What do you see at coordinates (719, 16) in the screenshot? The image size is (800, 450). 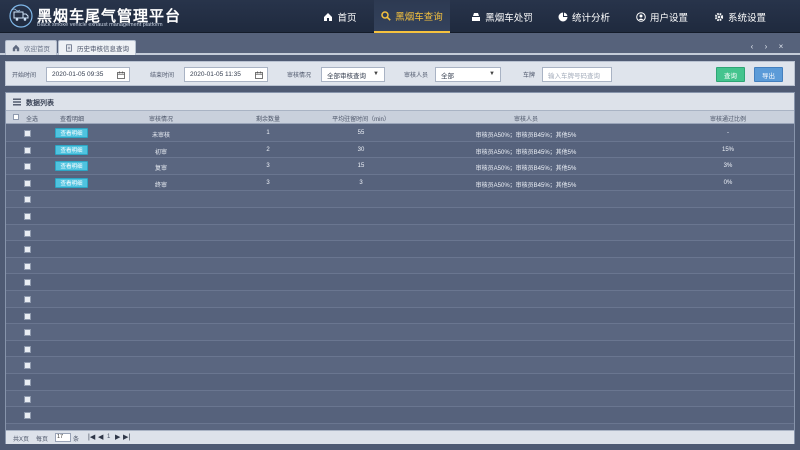 I see `gear-icon` at bounding box center [719, 16].